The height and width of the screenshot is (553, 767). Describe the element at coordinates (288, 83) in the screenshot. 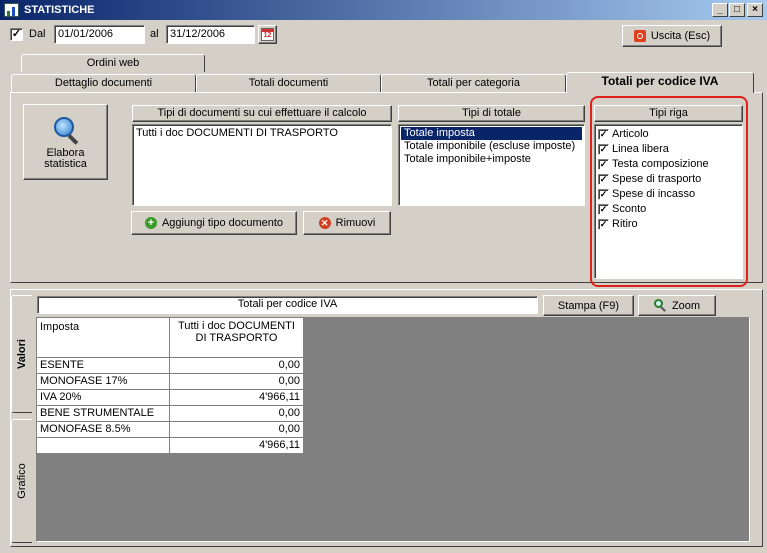

I see `tab-totali-documenti: Totali documenti` at that location.